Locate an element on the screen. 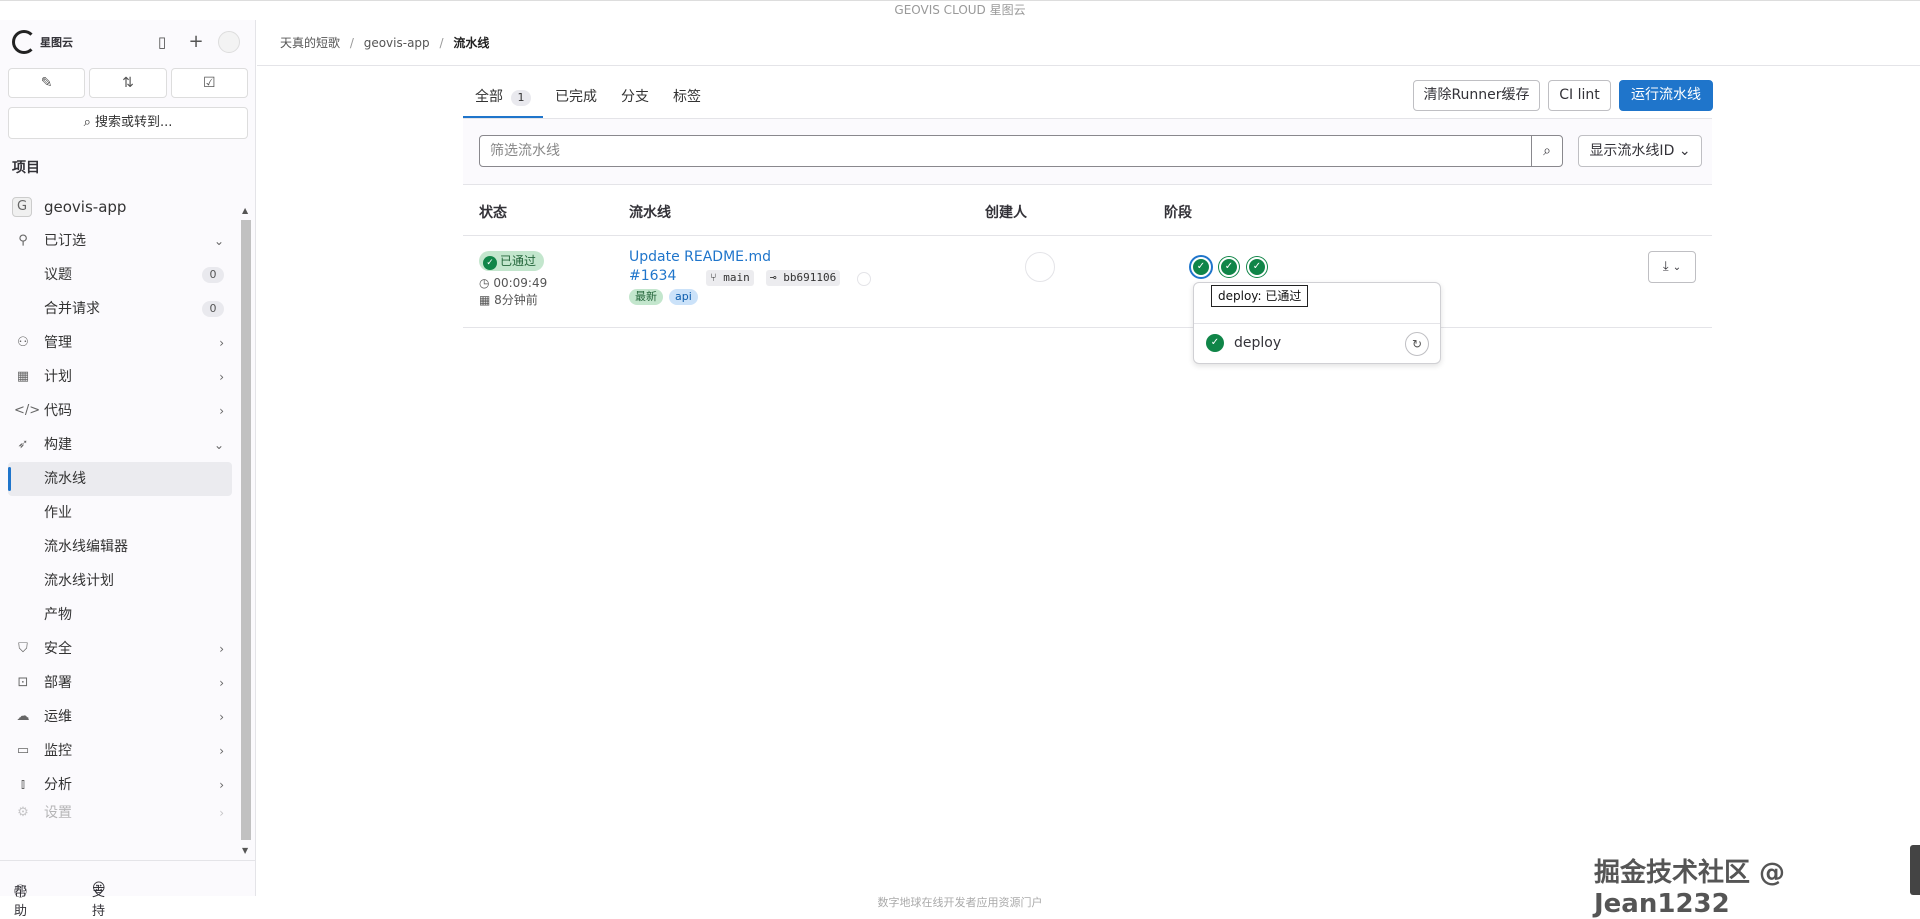 Image resolution: width=1920 pixels, height=919 pixels. retry-icon: ↻ is located at coordinates (1417, 344).